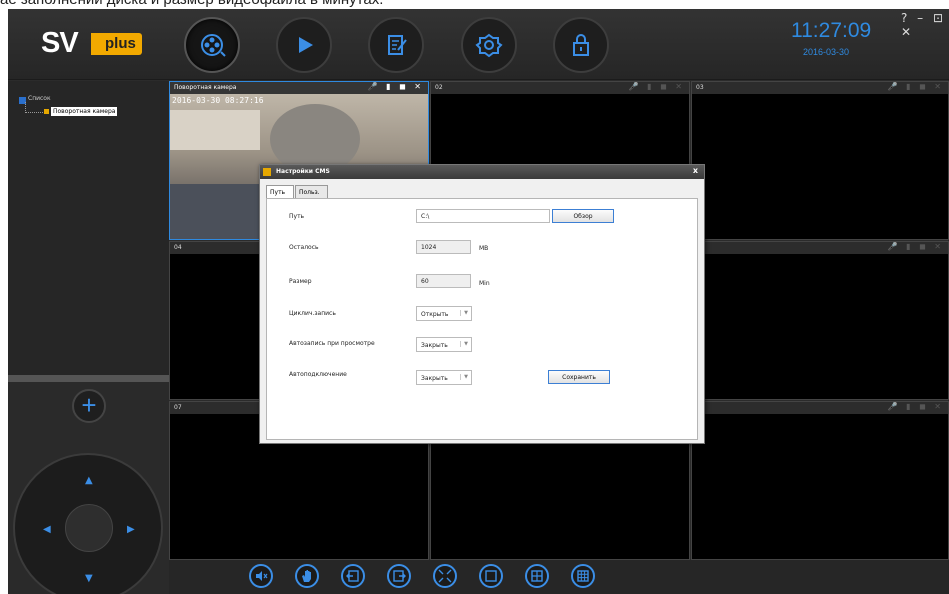 This screenshot has height=594, width=949. Describe the element at coordinates (559, 577) in the screenshot. I see `bottom-toolbar` at that location.